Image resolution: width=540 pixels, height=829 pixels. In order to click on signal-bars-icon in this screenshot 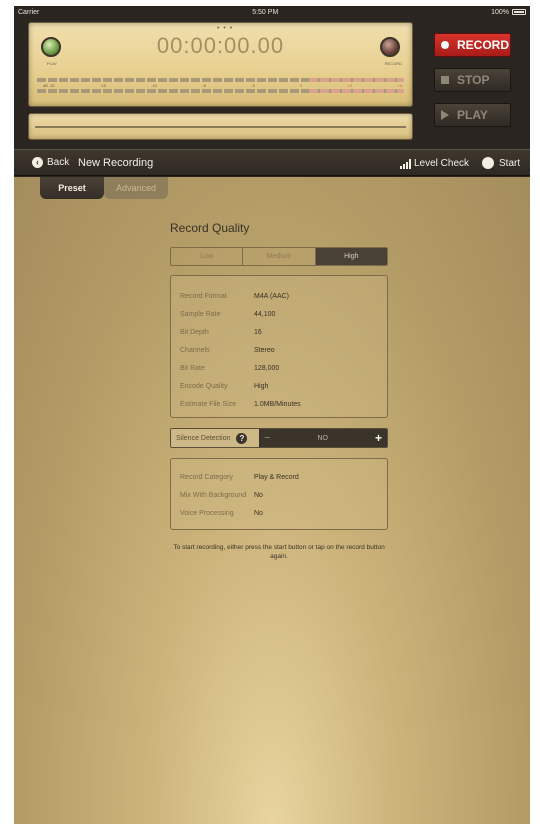, I will do `click(405, 164)`.